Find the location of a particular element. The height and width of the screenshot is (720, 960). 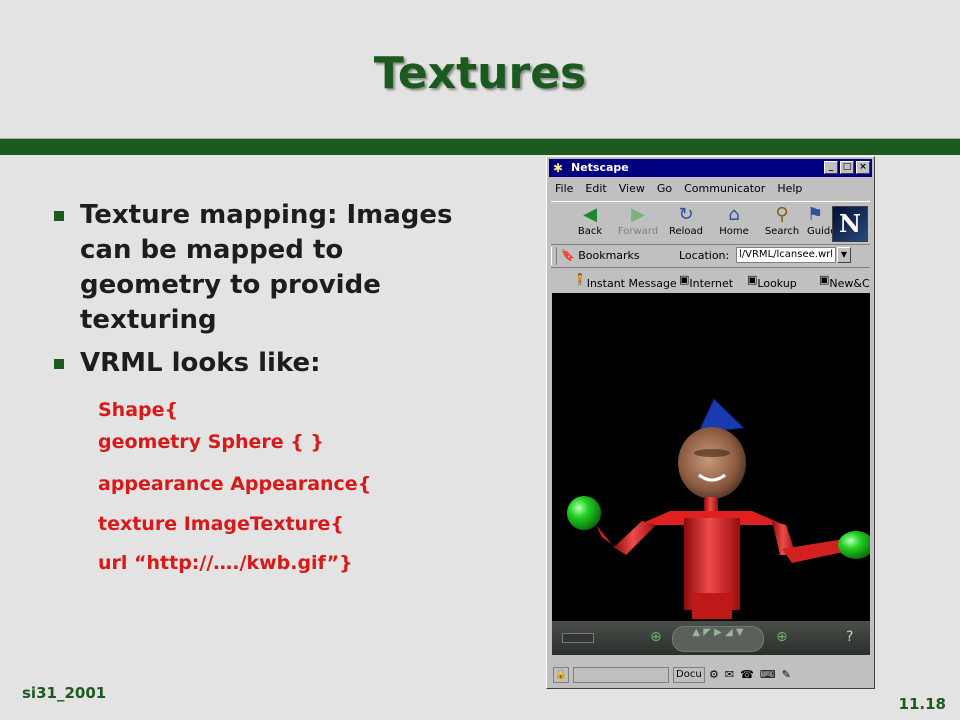

forward-button: ▶ Forward is located at coordinates (638, 220).